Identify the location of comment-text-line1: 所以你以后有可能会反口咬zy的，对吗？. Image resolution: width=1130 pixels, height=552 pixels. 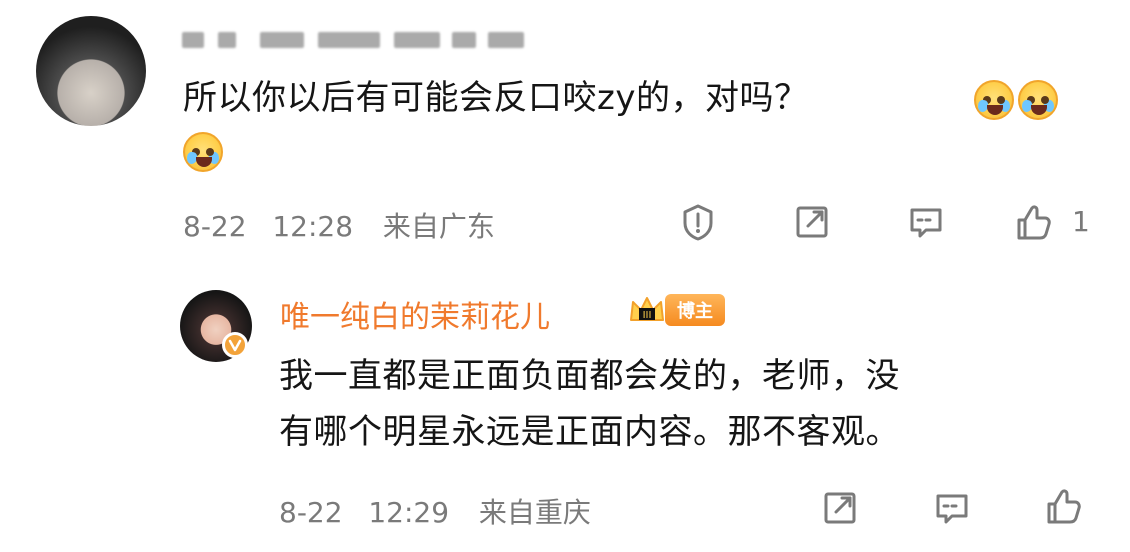
(496, 98).